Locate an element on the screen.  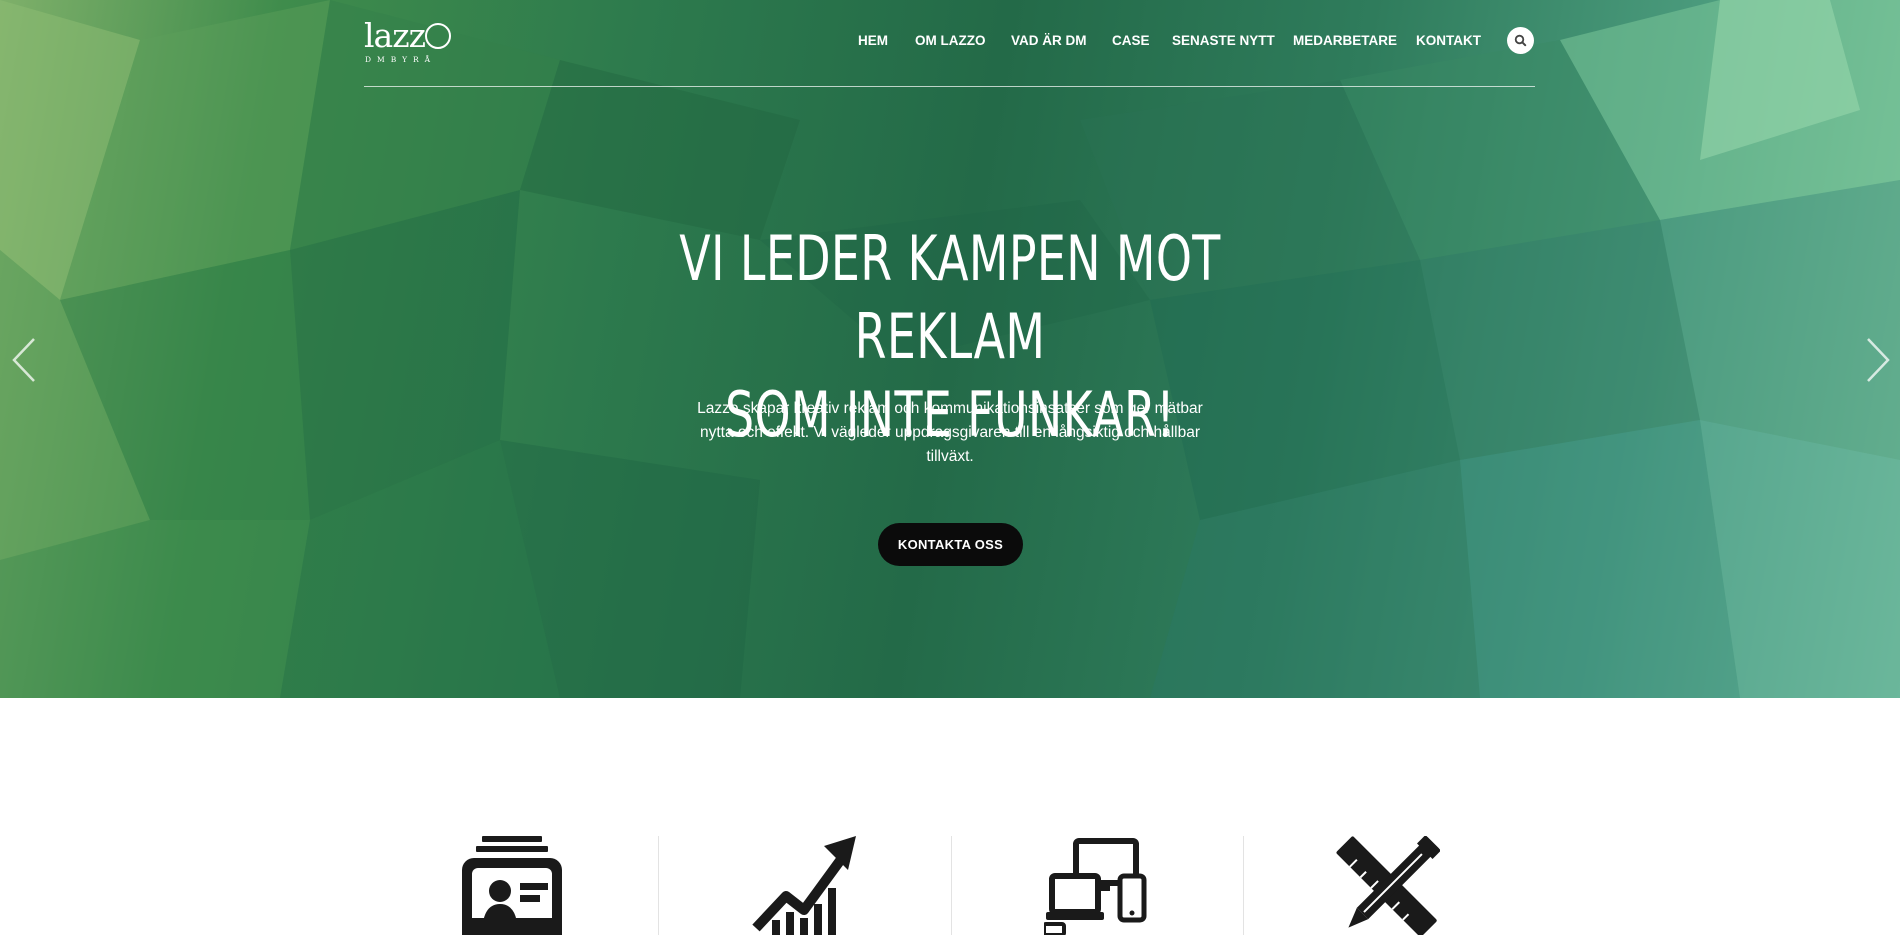
nav-item-hem: HEM is located at coordinates (873, 40).